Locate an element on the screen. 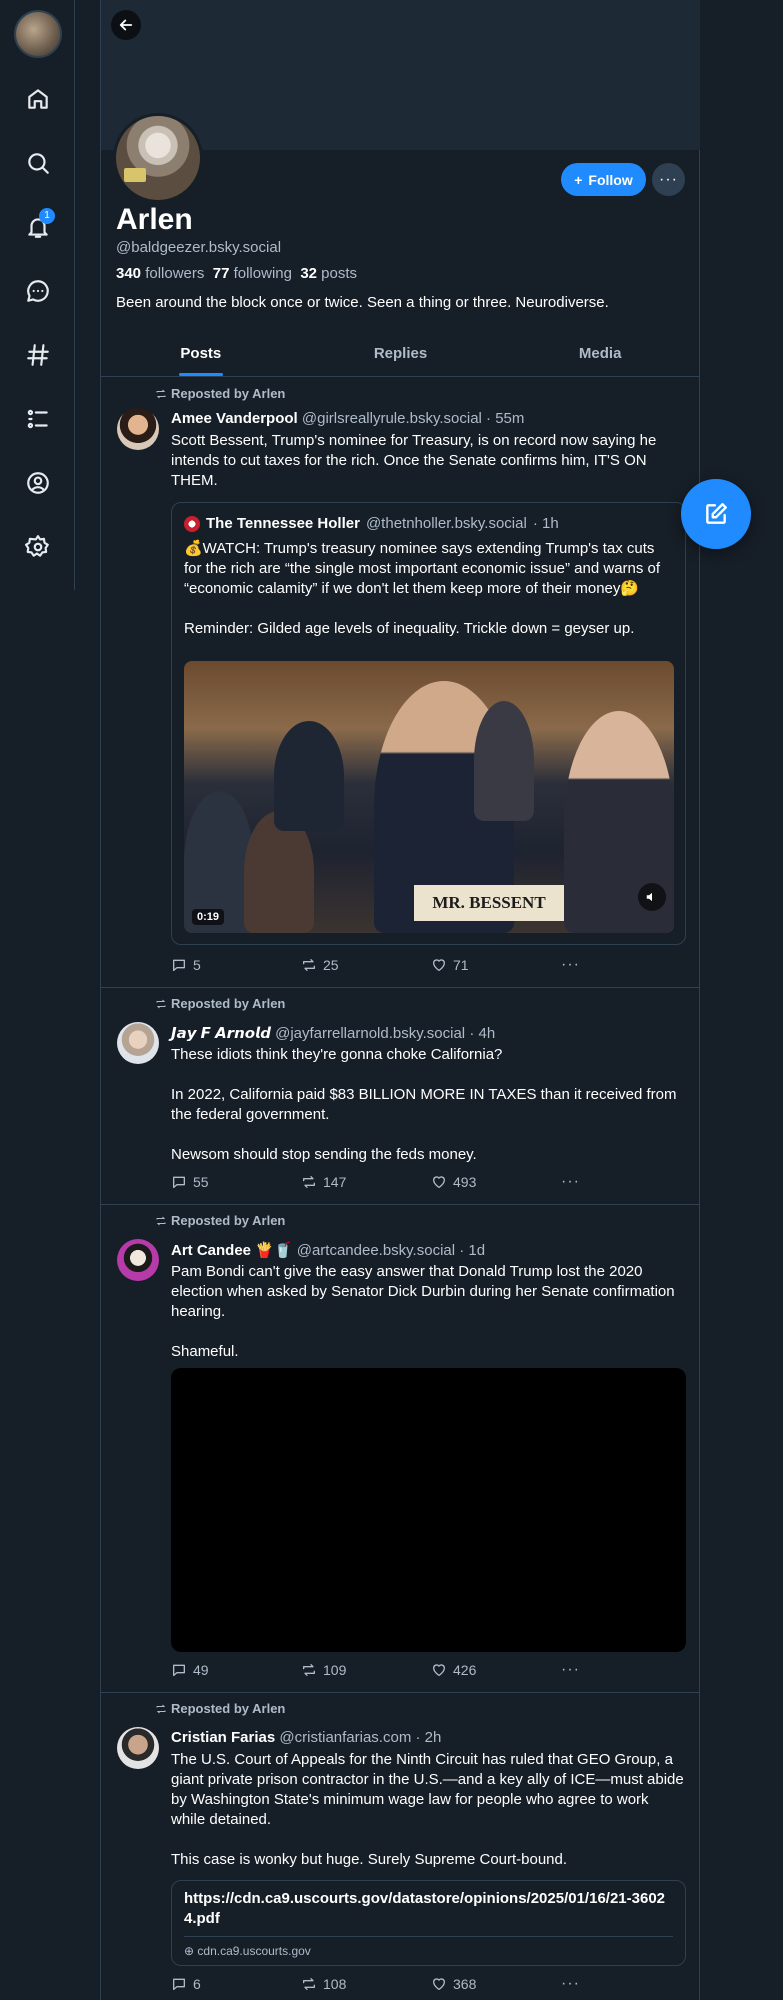  back-button is located at coordinates (126, 25).